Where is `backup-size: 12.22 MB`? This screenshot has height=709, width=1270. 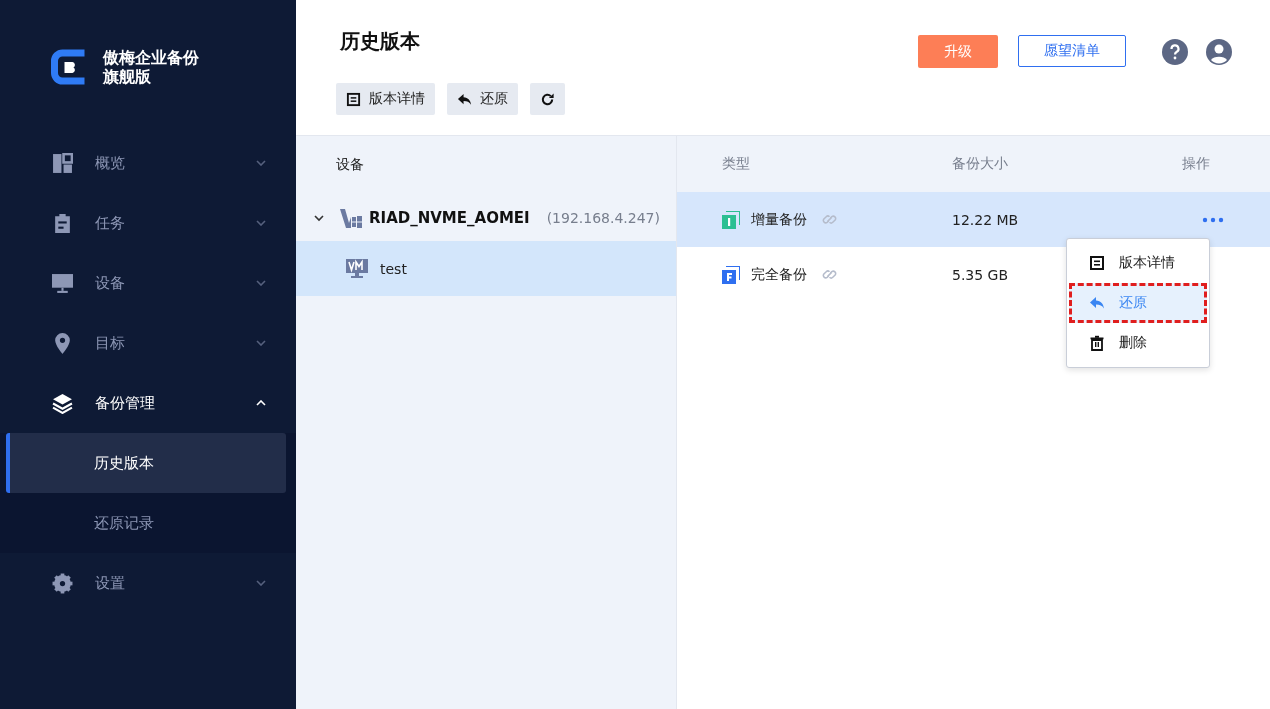 backup-size: 12.22 MB is located at coordinates (986, 219).